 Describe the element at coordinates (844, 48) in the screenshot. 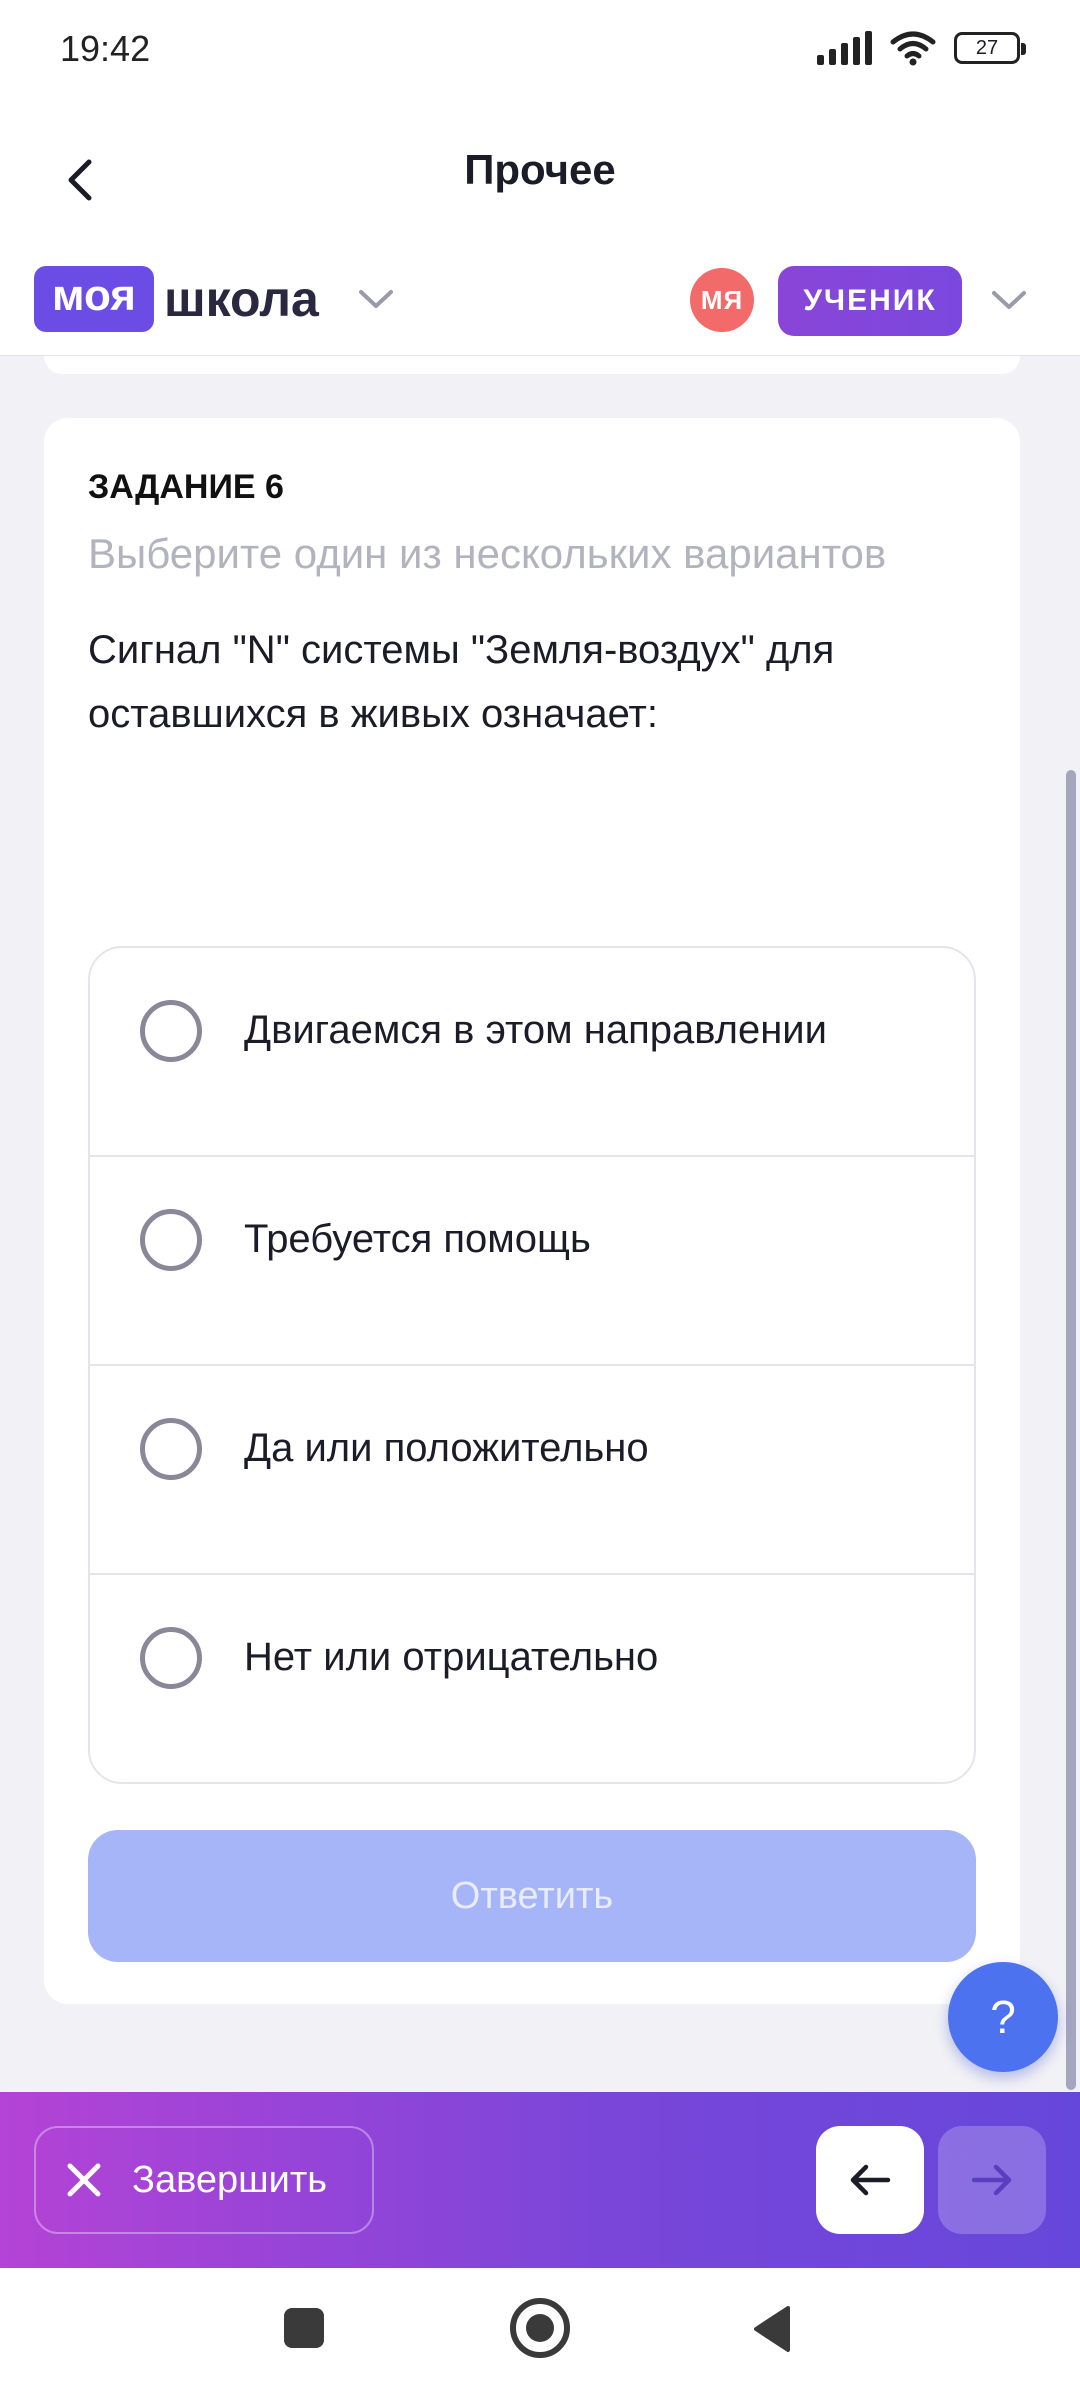

I see `signal-icon` at that location.